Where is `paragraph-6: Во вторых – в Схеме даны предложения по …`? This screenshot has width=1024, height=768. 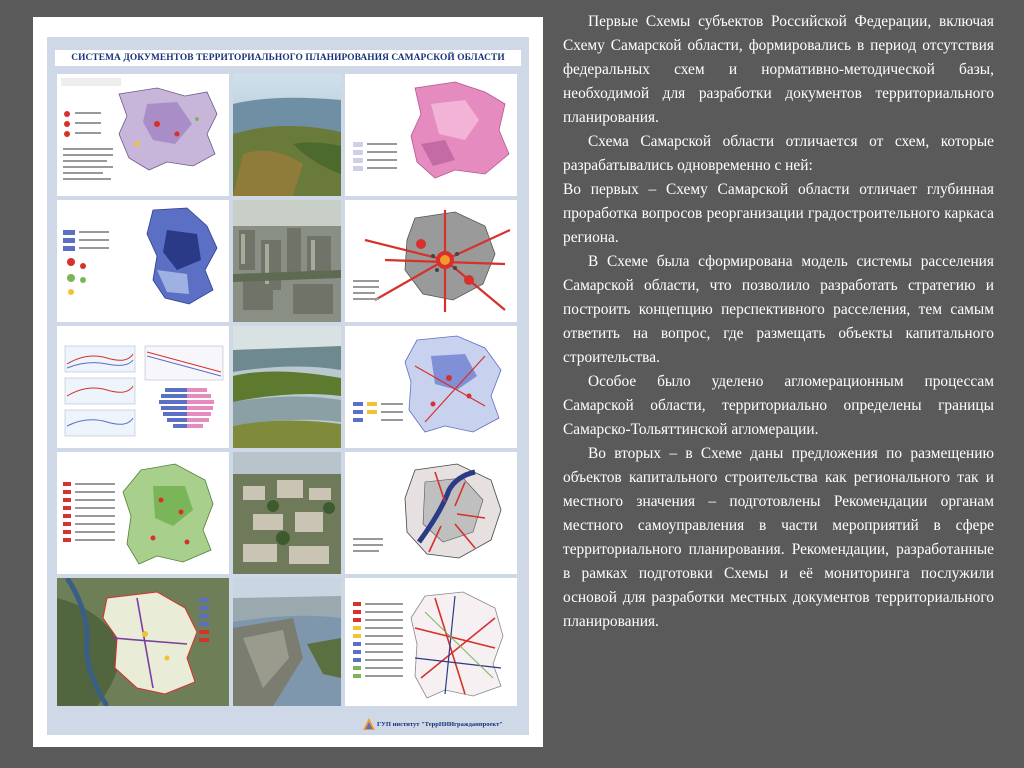 paragraph-6: Во вторых – в Схеме даны предложения по … is located at coordinates (778, 537).